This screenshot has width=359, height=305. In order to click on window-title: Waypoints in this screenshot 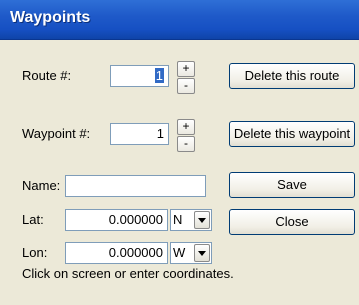, I will do `click(50, 17)`.